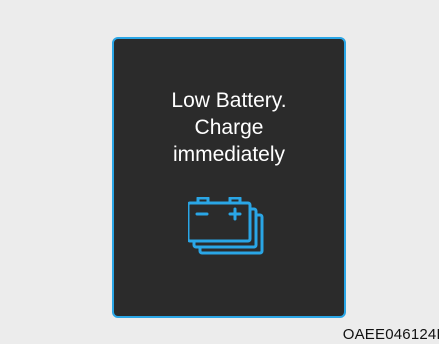 The image size is (439, 344). I want to click on warning-line-1: Low Battery., so click(229, 100).